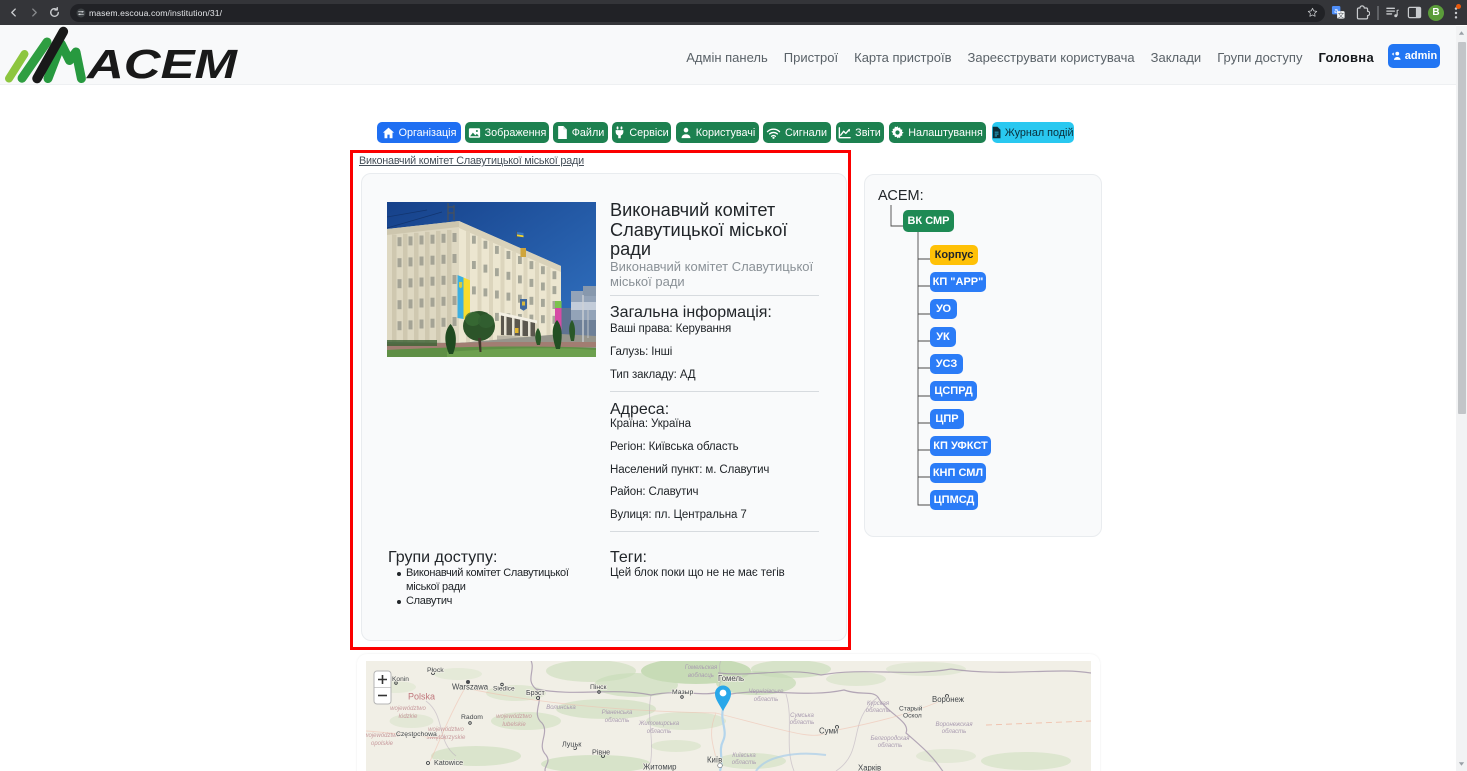  What do you see at coordinates (400, 679) in the screenshot?
I see `svg-text: Konin` at bounding box center [400, 679].